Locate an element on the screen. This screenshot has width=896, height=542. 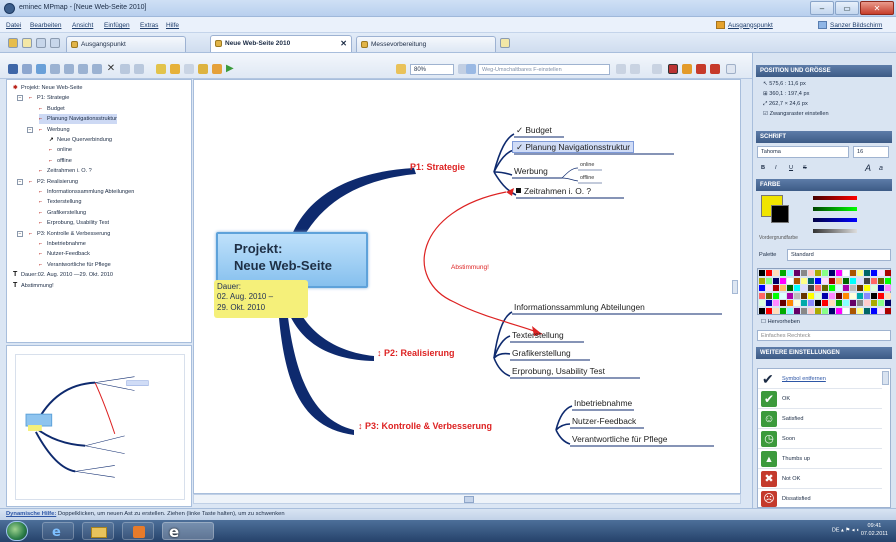
import-icon is located at coordinates (69, 69).